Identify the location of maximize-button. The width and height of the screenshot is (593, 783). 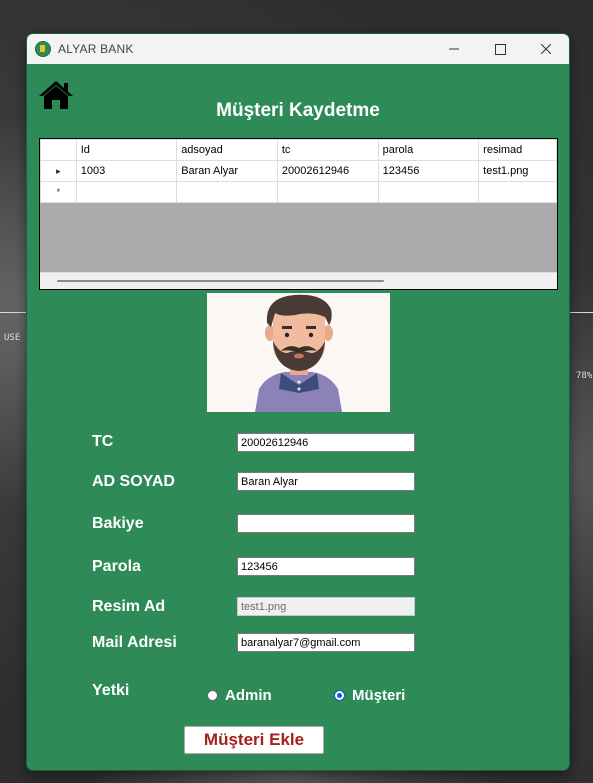
(500, 49).